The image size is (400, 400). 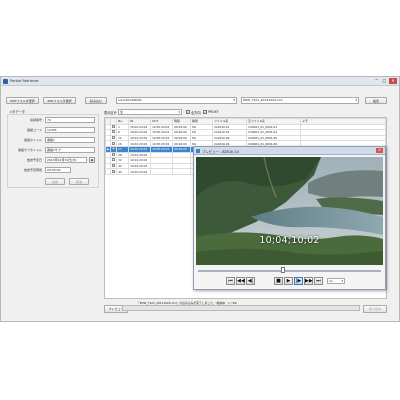 What do you see at coordinates (32, 140) in the screenshot?
I see `program-title-label: 番組タイトル` at bounding box center [32, 140].